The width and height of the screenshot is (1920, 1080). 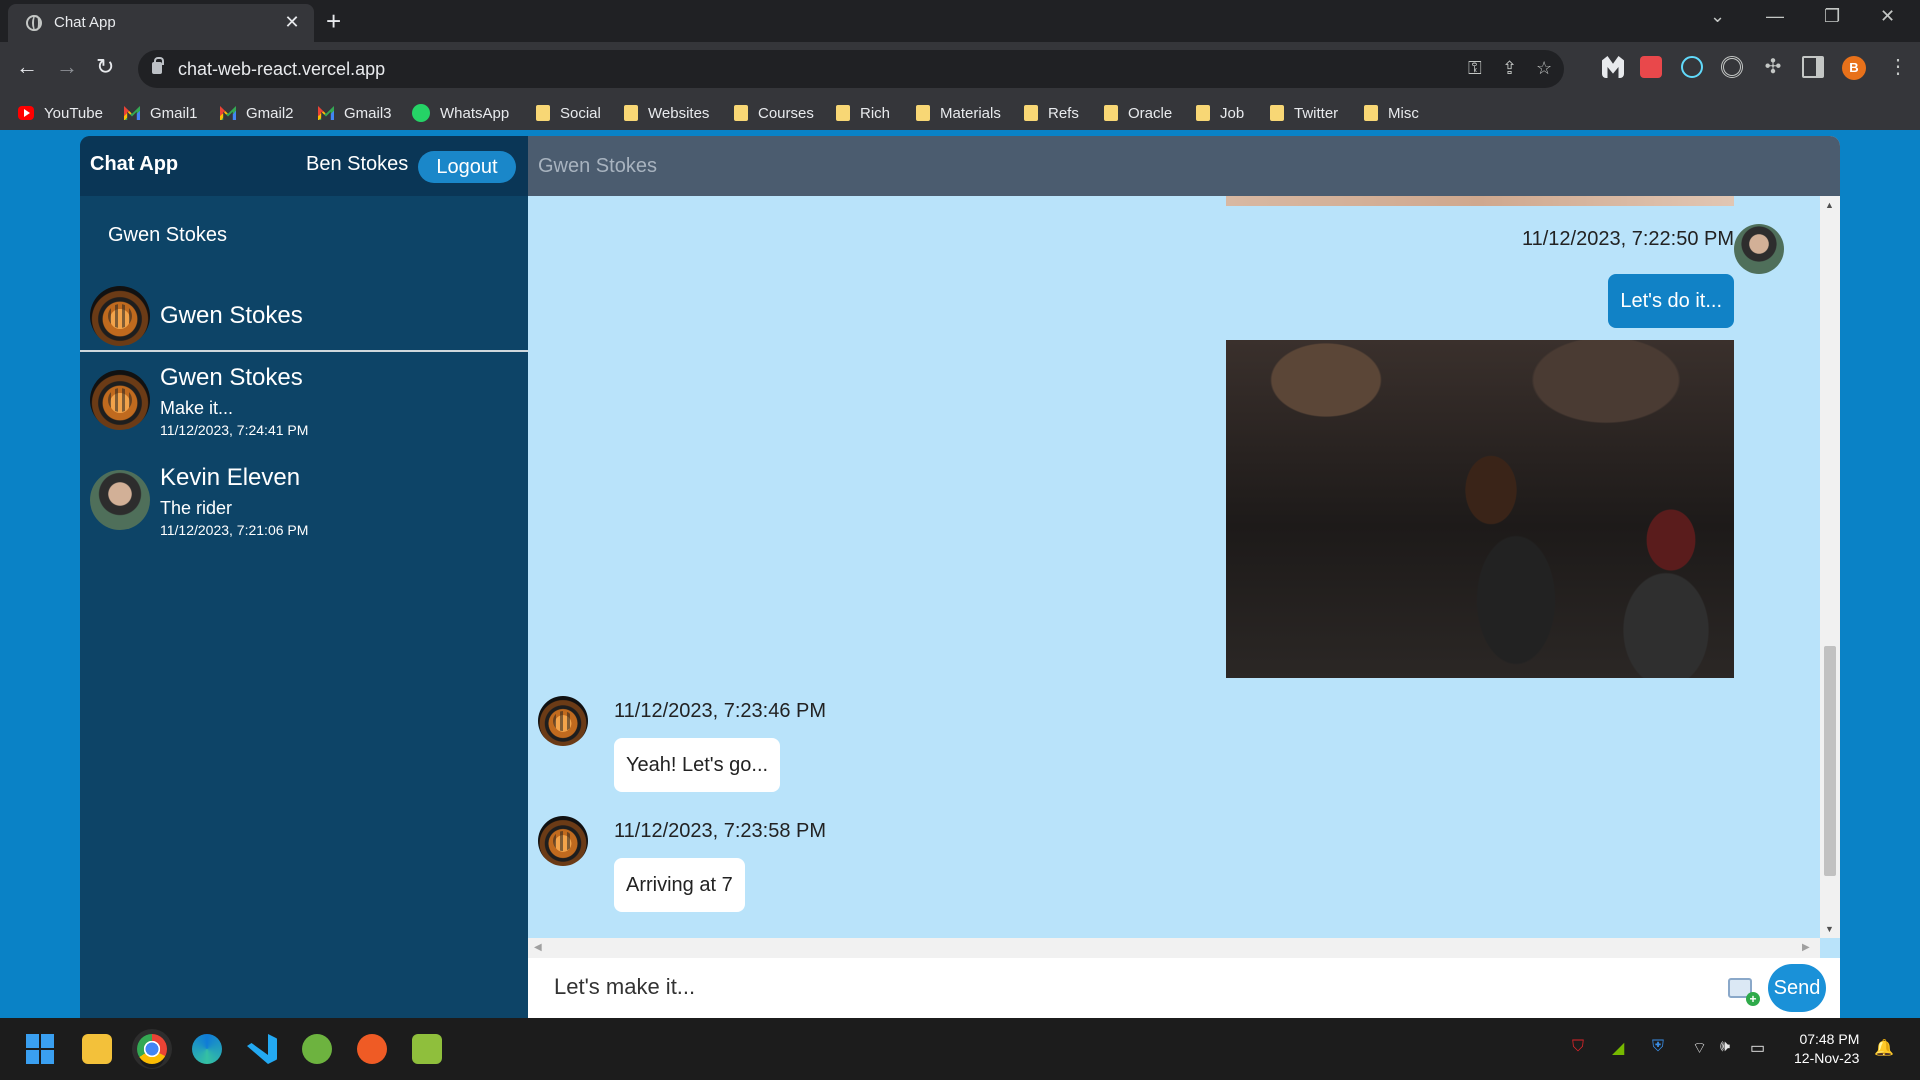 I want to click on bookmark-label: Rich, so click(x=875, y=113).